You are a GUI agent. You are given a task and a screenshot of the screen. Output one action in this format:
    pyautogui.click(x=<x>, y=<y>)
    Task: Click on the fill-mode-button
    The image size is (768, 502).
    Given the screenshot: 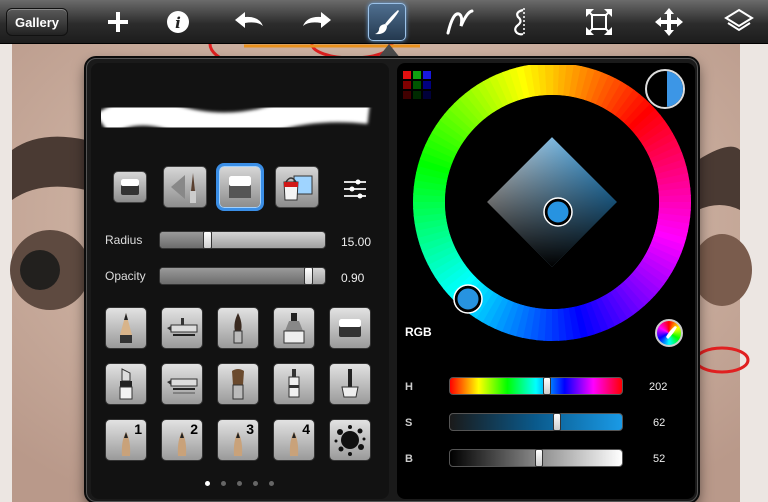 What is the action you would take?
    pyautogui.click(x=297, y=187)
    